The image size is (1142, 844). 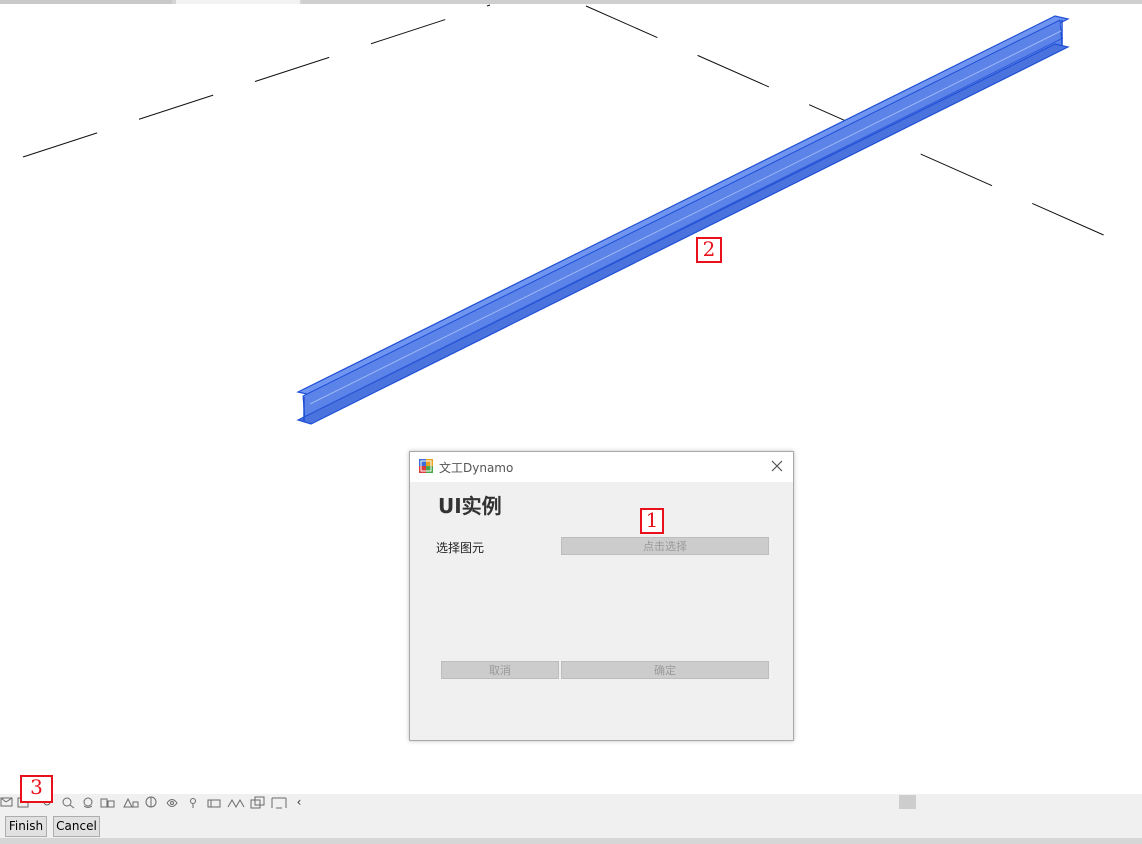 I want to click on app-window-icon, so click(x=426, y=466).